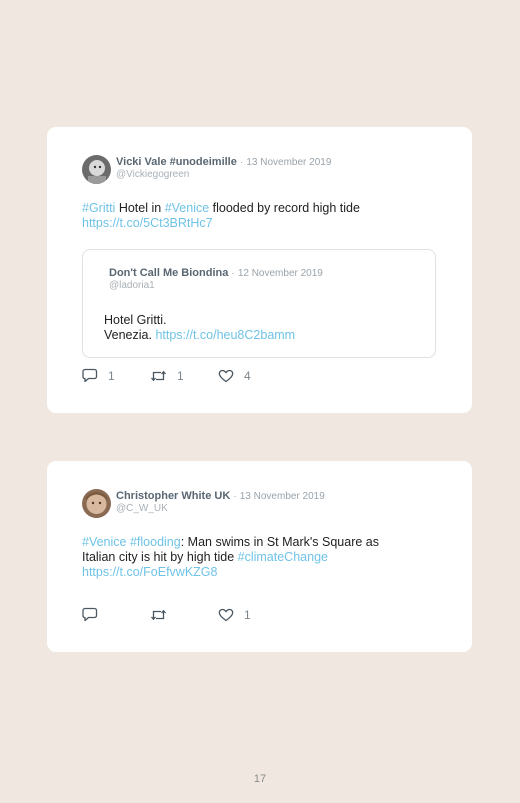 This screenshot has height=803, width=520. What do you see at coordinates (149, 572) in the screenshot?
I see `tweet-link: https://t.co/FoEfvwKZG8` at bounding box center [149, 572].